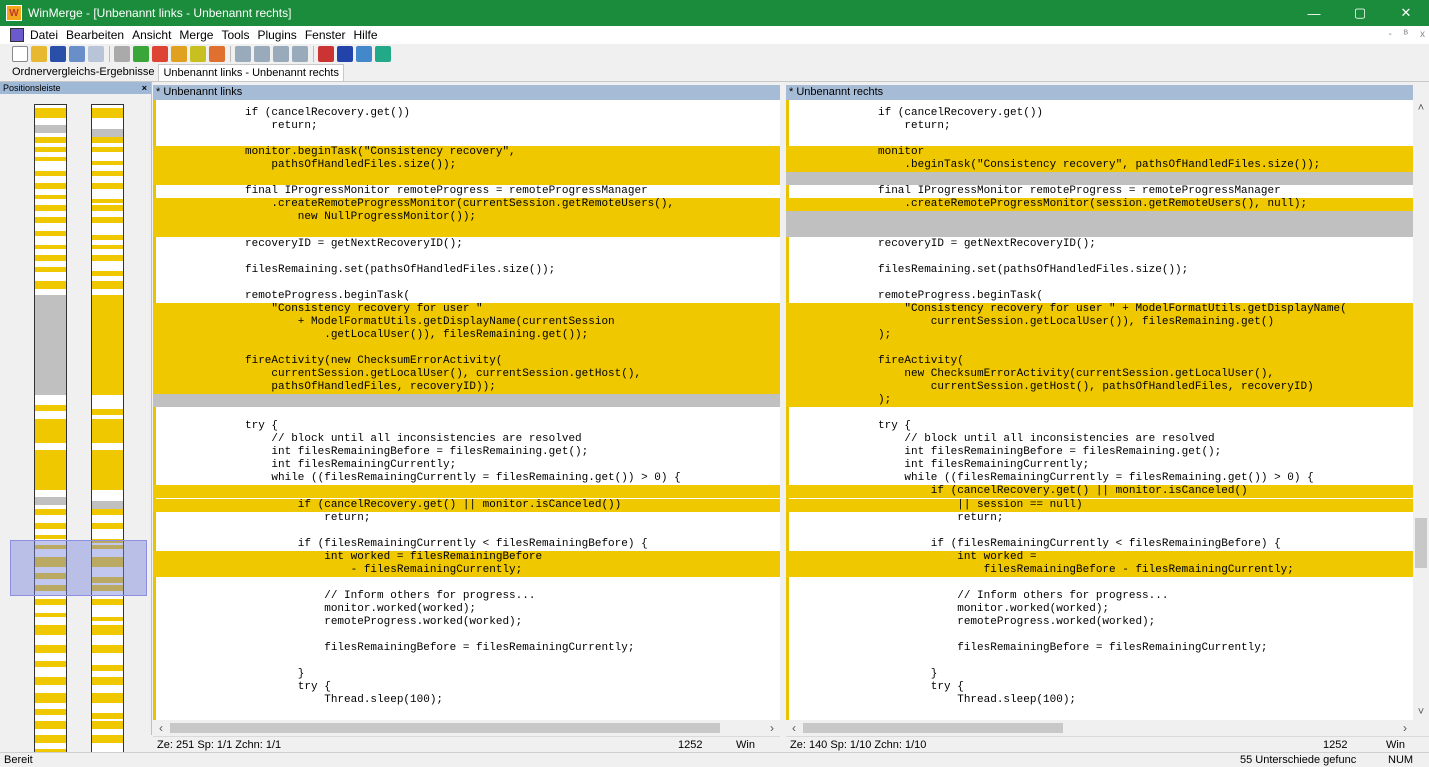 The image size is (1429, 767). Describe the element at coordinates (369, 35) in the screenshot. I see `menu-hilfe: Hilfe` at that location.